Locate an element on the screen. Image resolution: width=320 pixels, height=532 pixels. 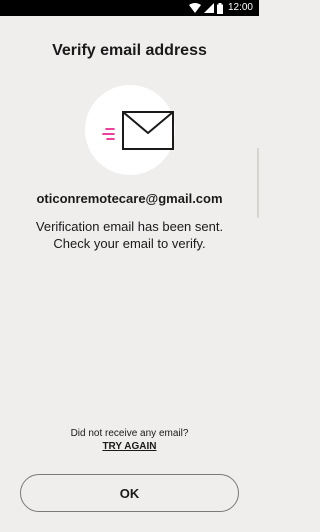
envelope-illustration is located at coordinates (130, 130).